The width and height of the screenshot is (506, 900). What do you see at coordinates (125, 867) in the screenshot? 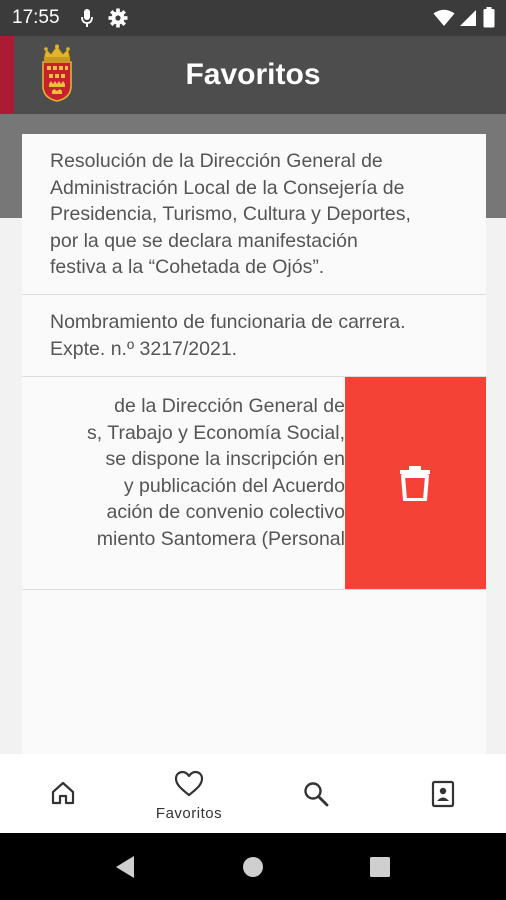
I see `back-icon` at bounding box center [125, 867].